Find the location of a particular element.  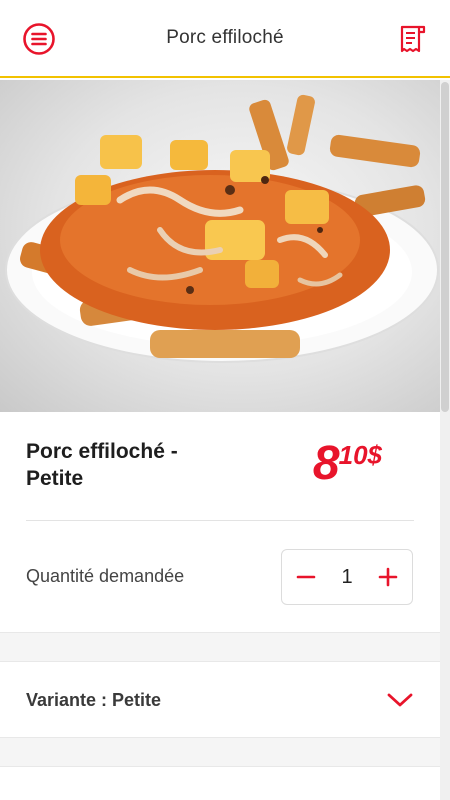

receipt-icon is located at coordinates (413, 39).